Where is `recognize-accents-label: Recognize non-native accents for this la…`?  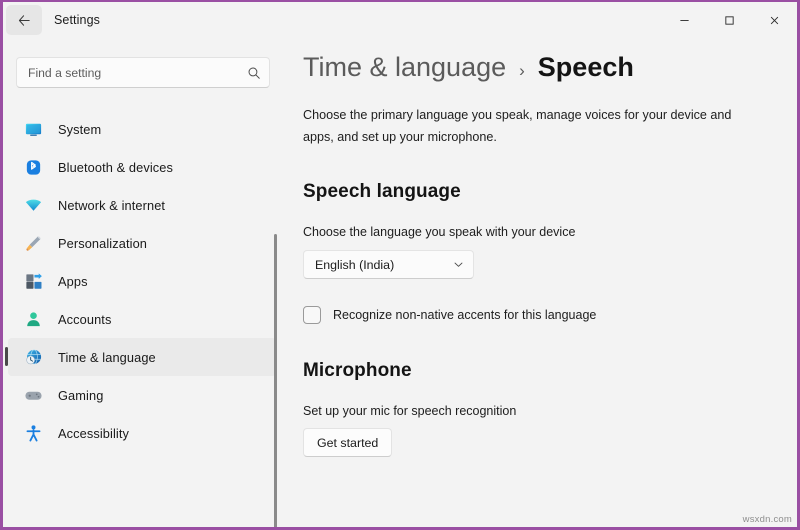
recognize-accents-label: Recognize non-native accents for this la… is located at coordinates (465, 315).